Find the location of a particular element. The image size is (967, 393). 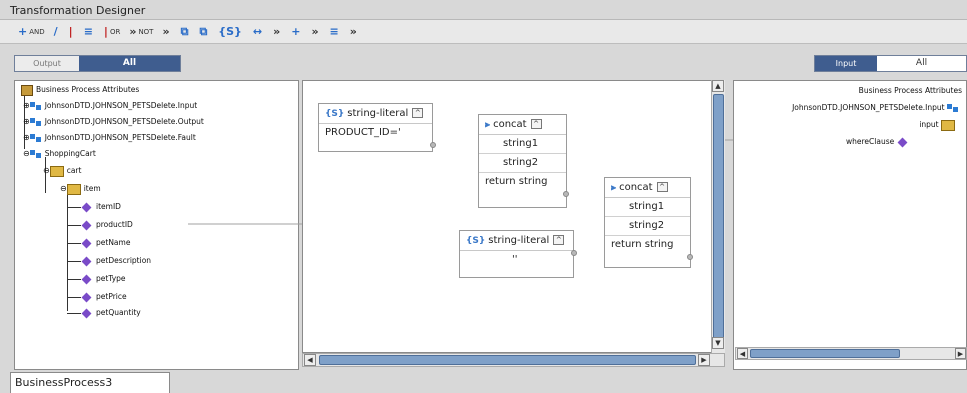

input-tree-horizontal-scrollbar: ◀ ▶ is located at coordinates (851, 353).